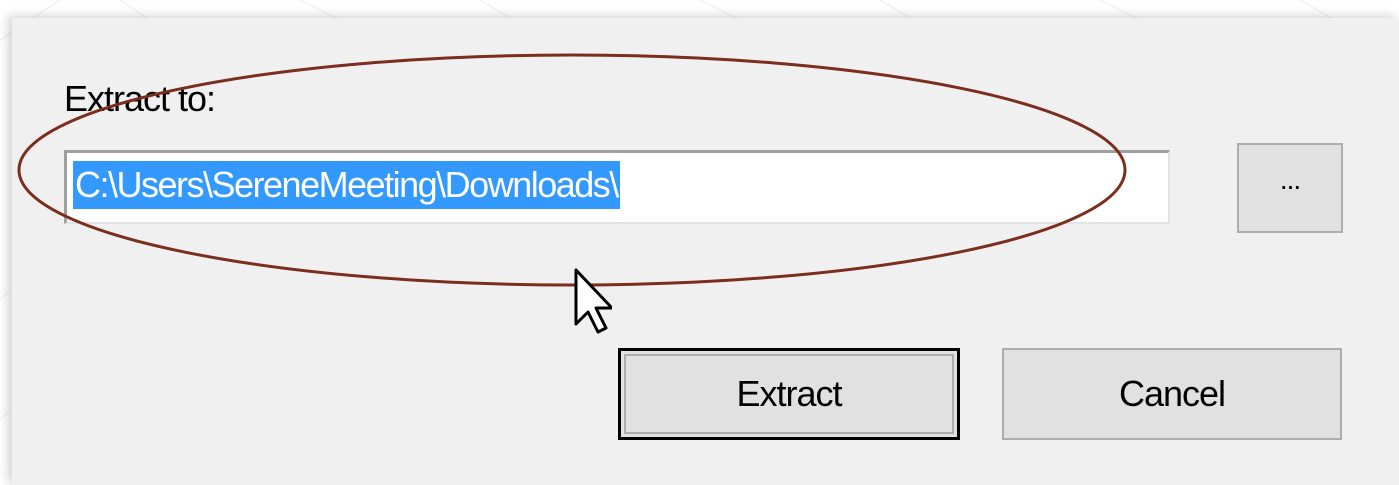  What do you see at coordinates (789, 394) in the screenshot?
I see `extract-button: Extract` at bounding box center [789, 394].